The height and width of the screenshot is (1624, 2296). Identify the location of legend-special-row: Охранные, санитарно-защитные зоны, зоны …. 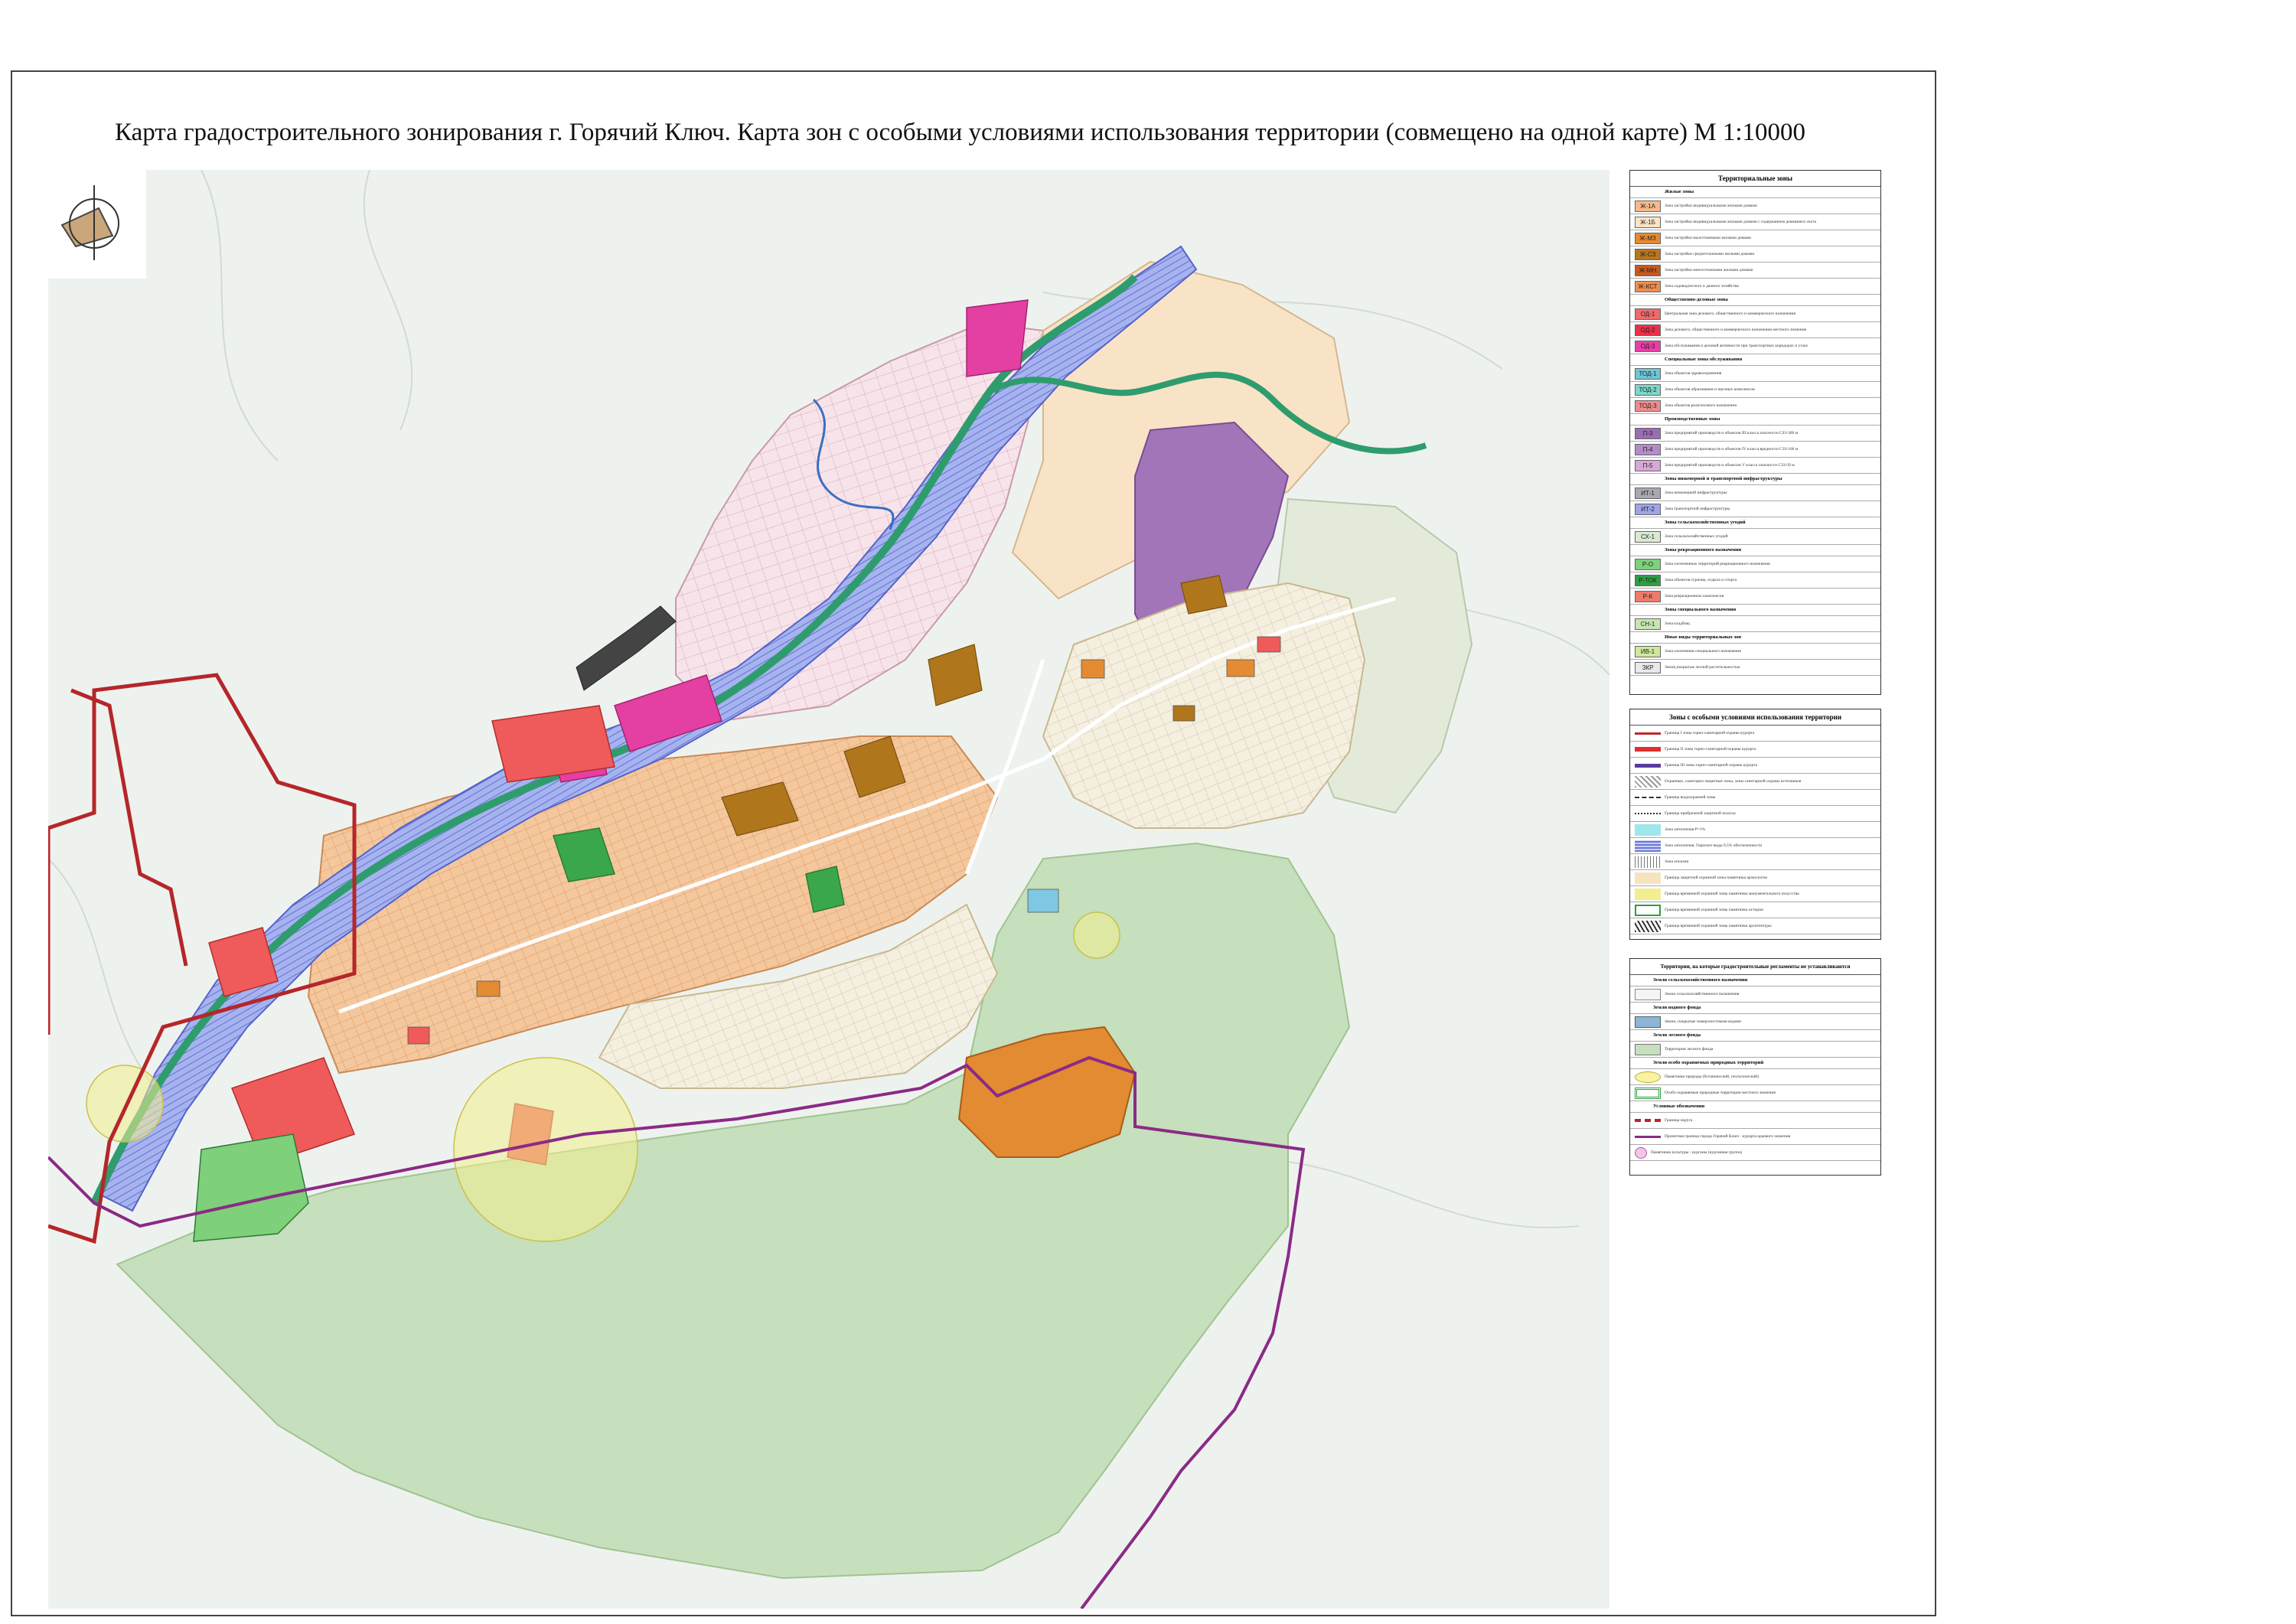
(1755, 782).